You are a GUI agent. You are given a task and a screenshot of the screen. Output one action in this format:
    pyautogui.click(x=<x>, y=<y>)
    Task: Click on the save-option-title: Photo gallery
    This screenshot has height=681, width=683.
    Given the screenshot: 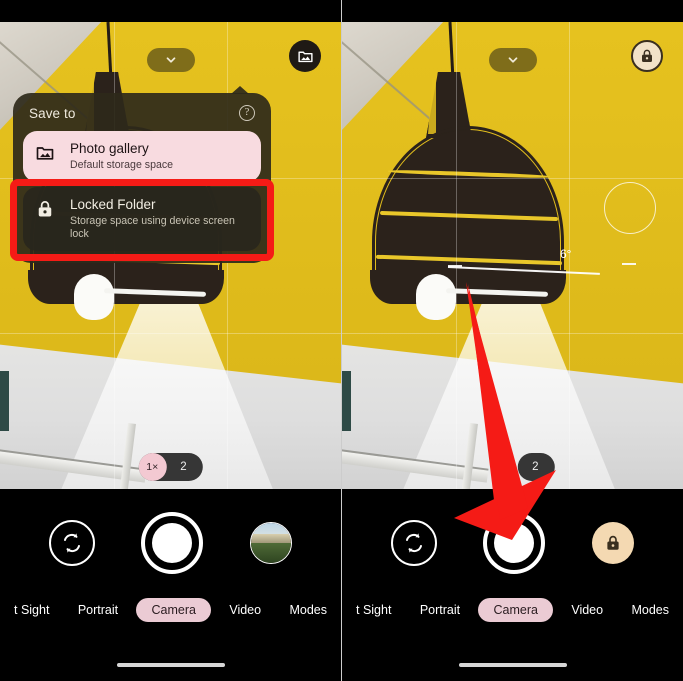 What is the action you would take?
    pyautogui.click(x=109, y=148)
    